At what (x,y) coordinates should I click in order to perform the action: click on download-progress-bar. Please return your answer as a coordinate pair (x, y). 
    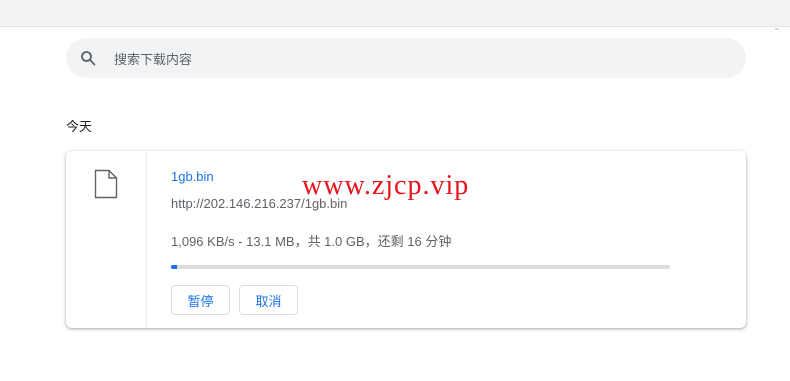
    Looking at the image, I should click on (420, 267).